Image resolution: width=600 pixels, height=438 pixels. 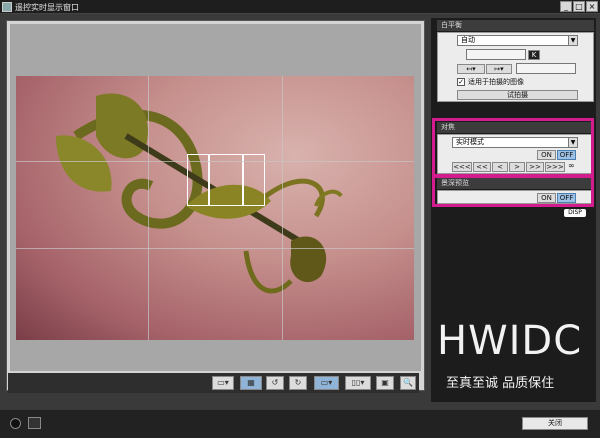 I want to click on kelvin-label: K, so click(x=534, y=55).